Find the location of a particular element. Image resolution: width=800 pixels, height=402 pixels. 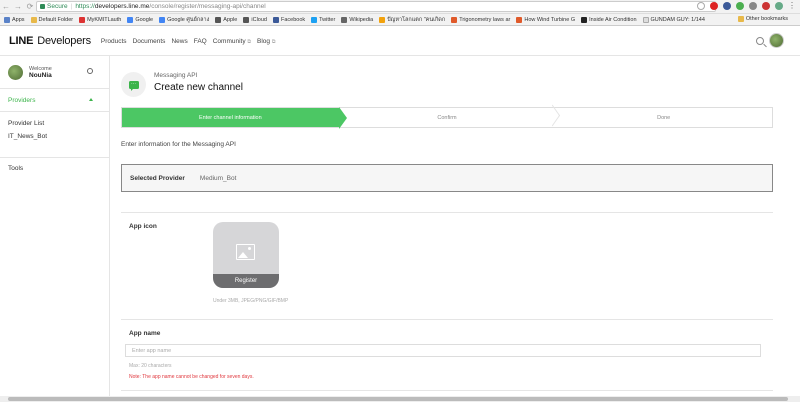

username: NouNia is located at coordinates (40, 75).